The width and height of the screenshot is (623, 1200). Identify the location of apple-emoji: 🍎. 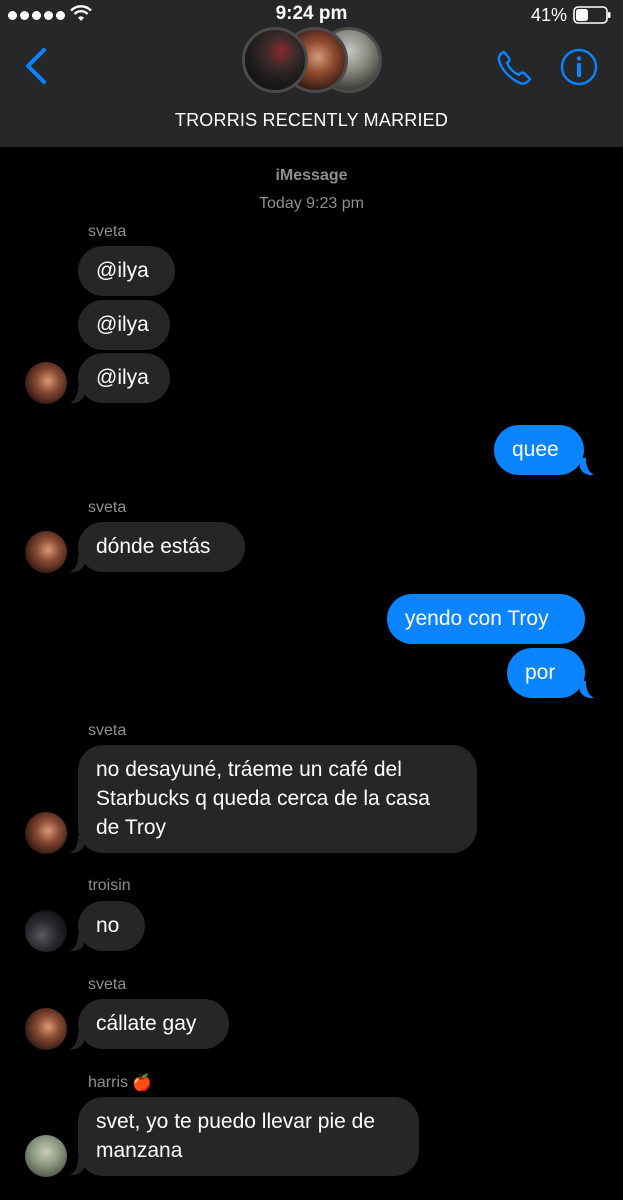
(142, 1083).